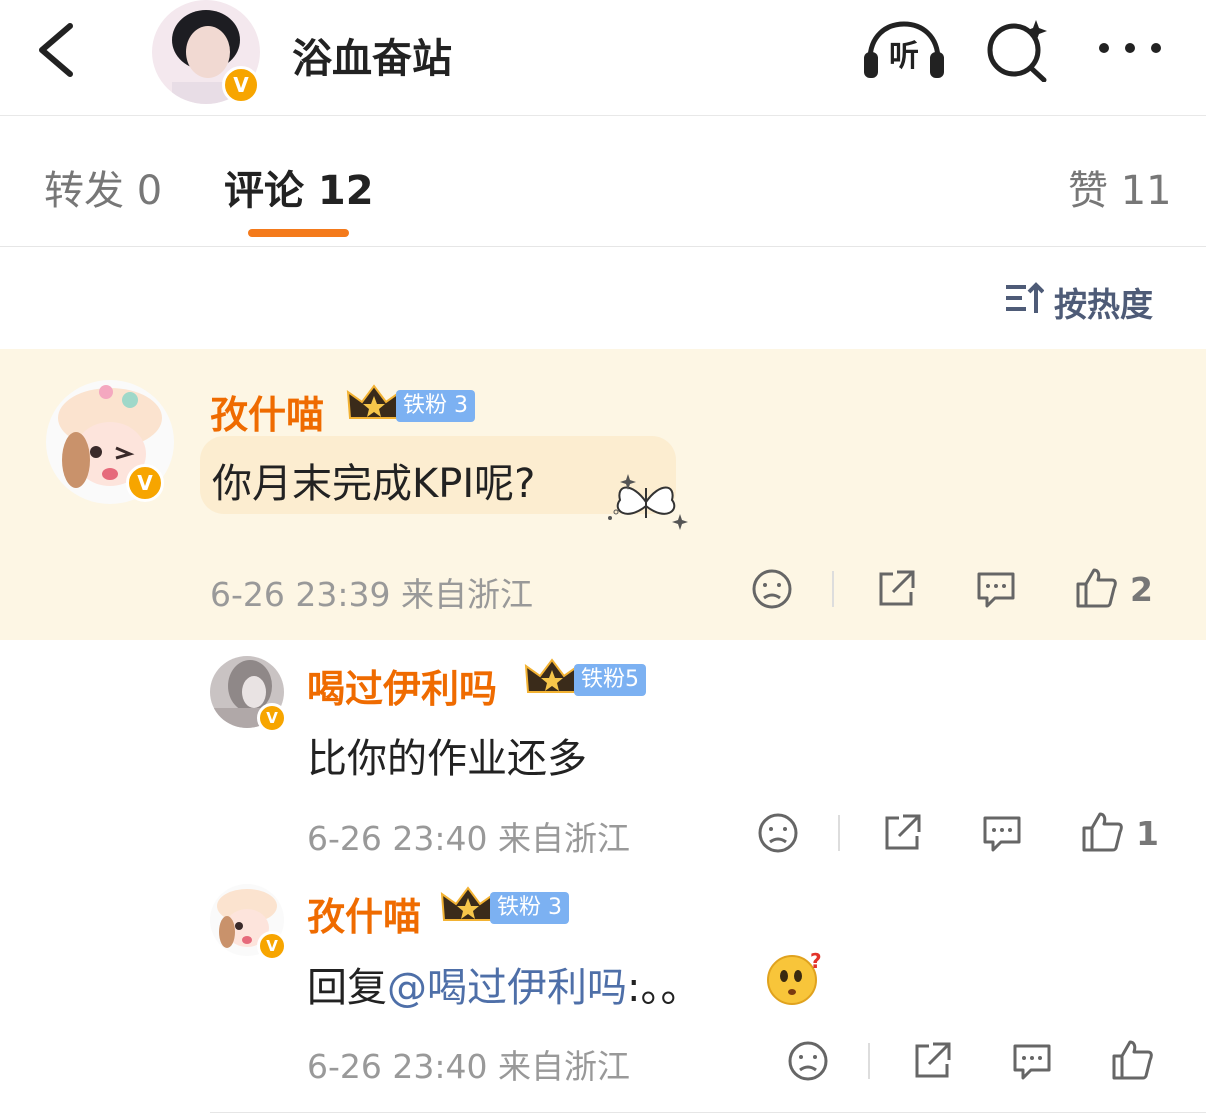  What do you see at coordinates (610, 680) in the screenshot?
I see `fan-level-label: 铁粉5` at bounding box center [610, 680].